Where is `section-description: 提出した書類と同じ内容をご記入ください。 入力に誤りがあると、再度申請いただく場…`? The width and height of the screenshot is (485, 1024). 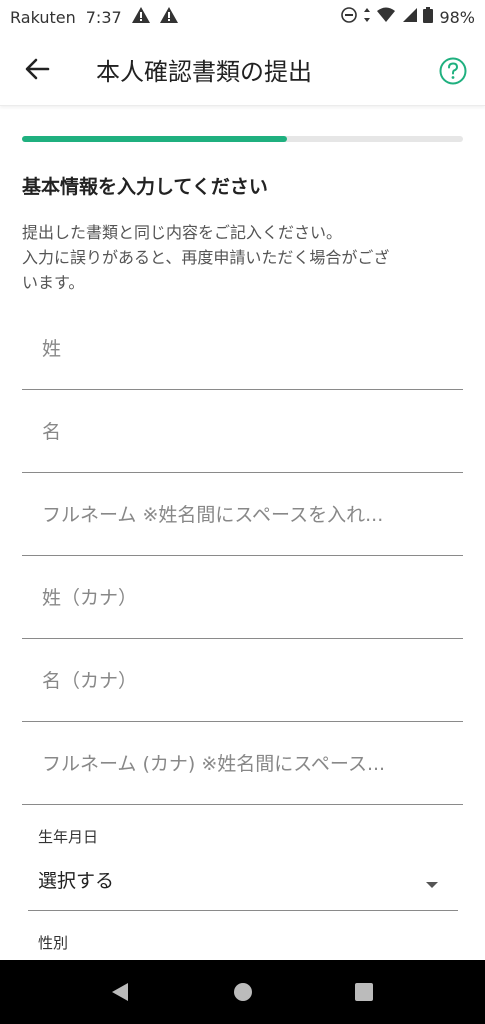
section-description: 提出した書類と同じ内容をご記入ください。 入力に誤りがあると、再度申請いただく場… is located at coordinates (244, 257).